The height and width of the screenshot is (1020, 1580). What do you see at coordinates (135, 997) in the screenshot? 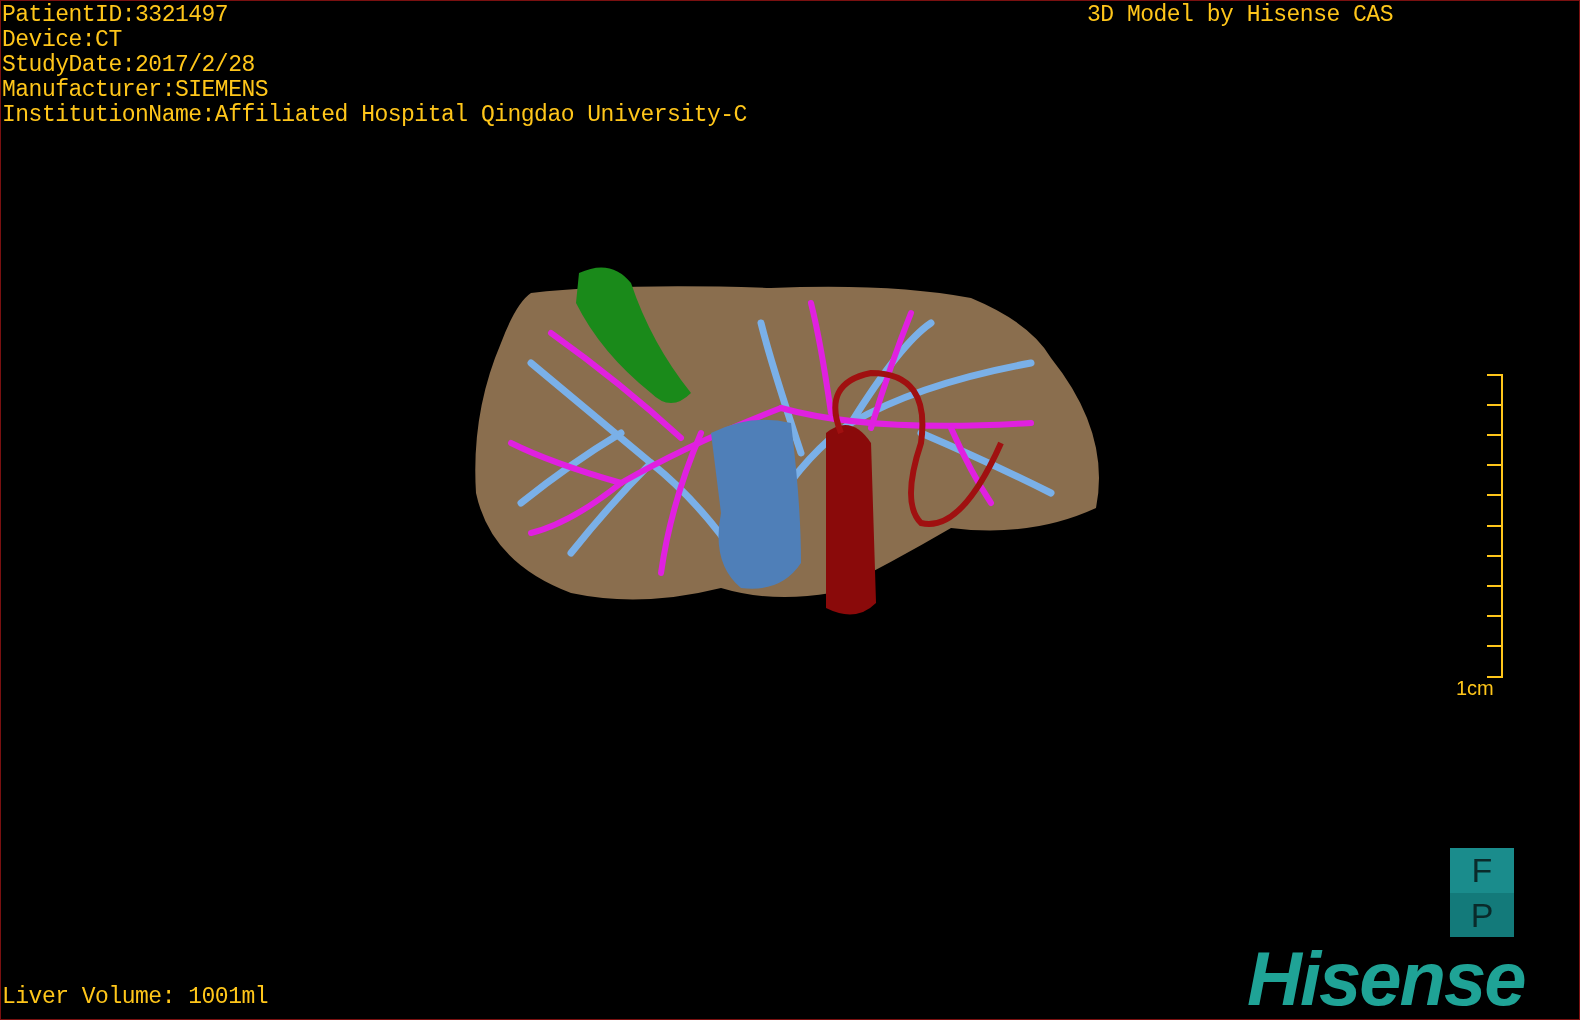
I see `liver-volume: Liver Volume: 1001ml` at bounding box center [135, 997].